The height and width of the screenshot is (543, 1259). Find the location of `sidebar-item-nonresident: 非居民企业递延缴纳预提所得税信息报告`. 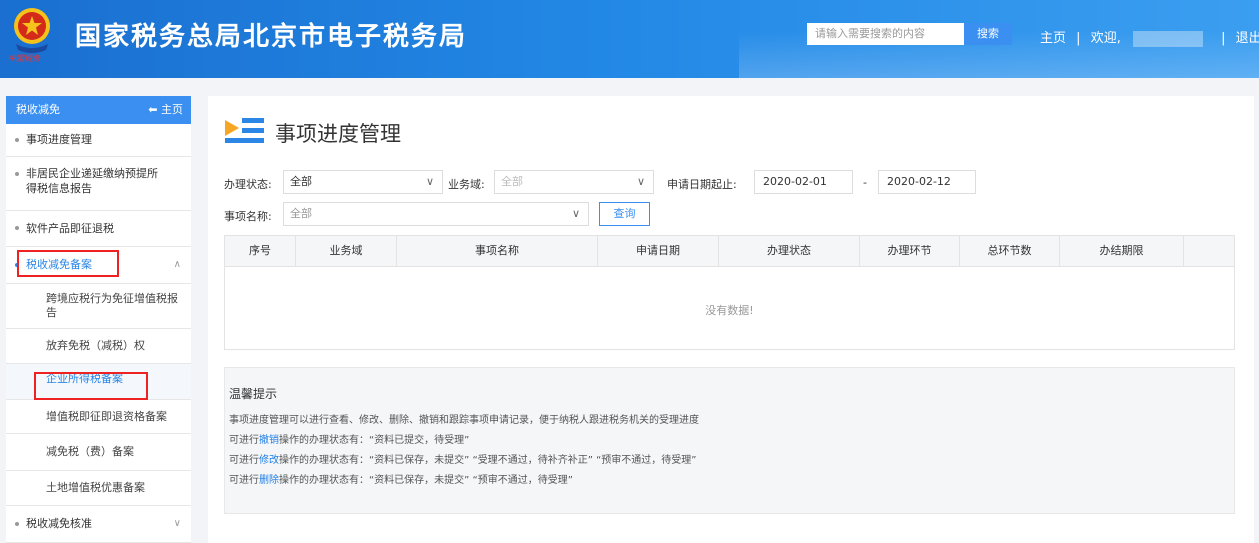

sidebar-item-nonresident: 非居民企业递延缴纳预提所得税信息报告 is located at coordinates (98, 184).